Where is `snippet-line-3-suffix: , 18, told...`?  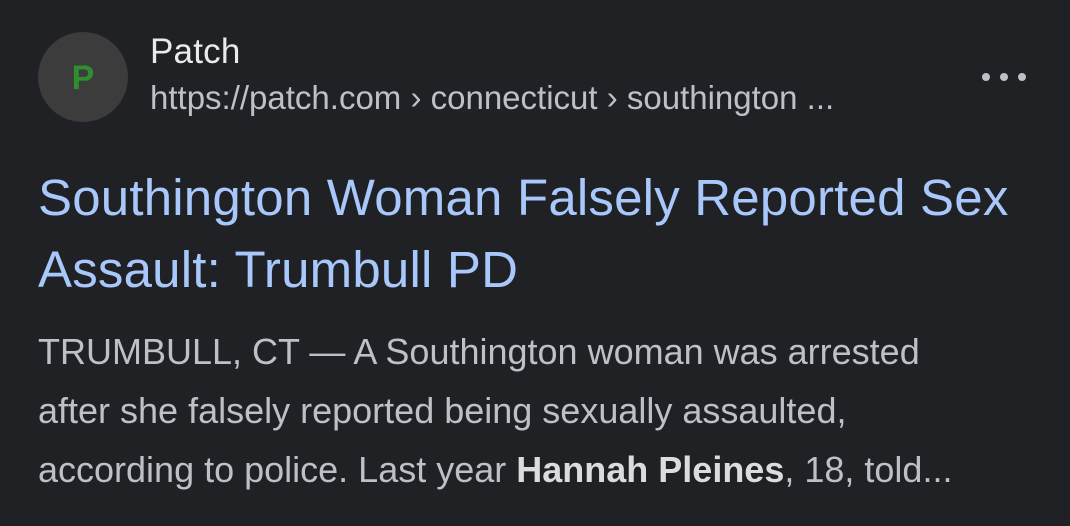 snippet-line-3-suffix: , 18, told... is located at coordinates (868, 469).